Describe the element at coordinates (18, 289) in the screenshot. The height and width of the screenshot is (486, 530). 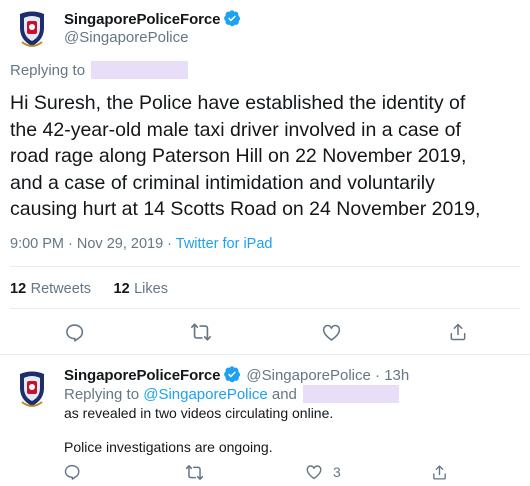
I see `retweets-count: 12` at that location.